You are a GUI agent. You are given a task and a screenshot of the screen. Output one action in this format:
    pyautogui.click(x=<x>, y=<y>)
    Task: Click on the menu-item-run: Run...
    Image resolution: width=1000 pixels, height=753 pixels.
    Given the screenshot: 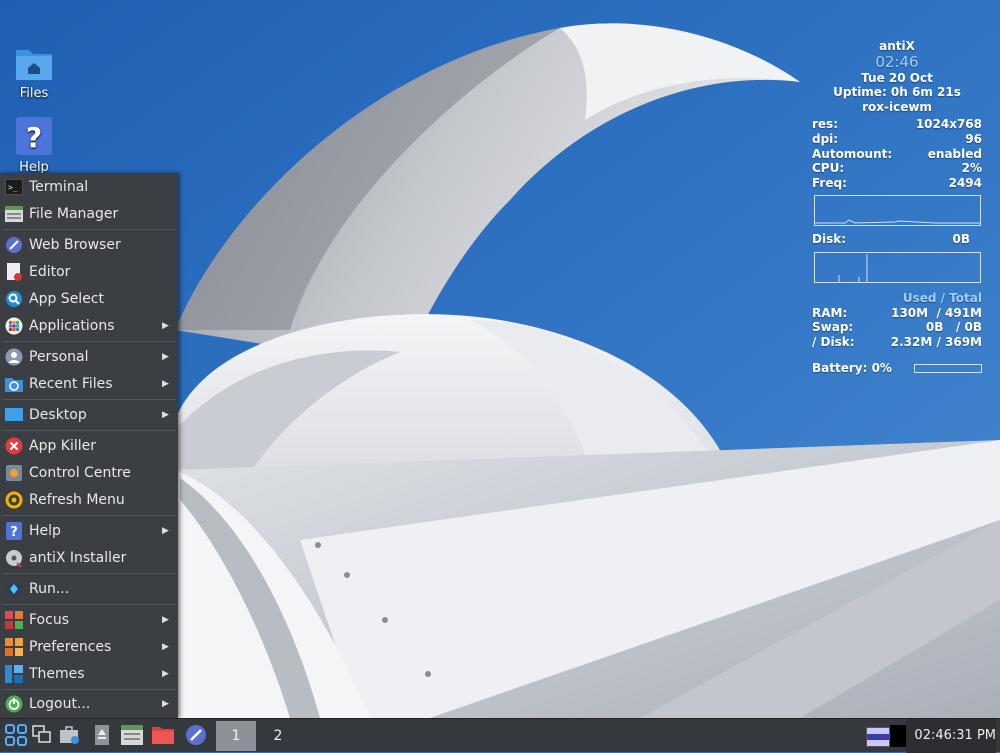 What is the action you would take?
    pyautogui.click(x=89, y=588)
    